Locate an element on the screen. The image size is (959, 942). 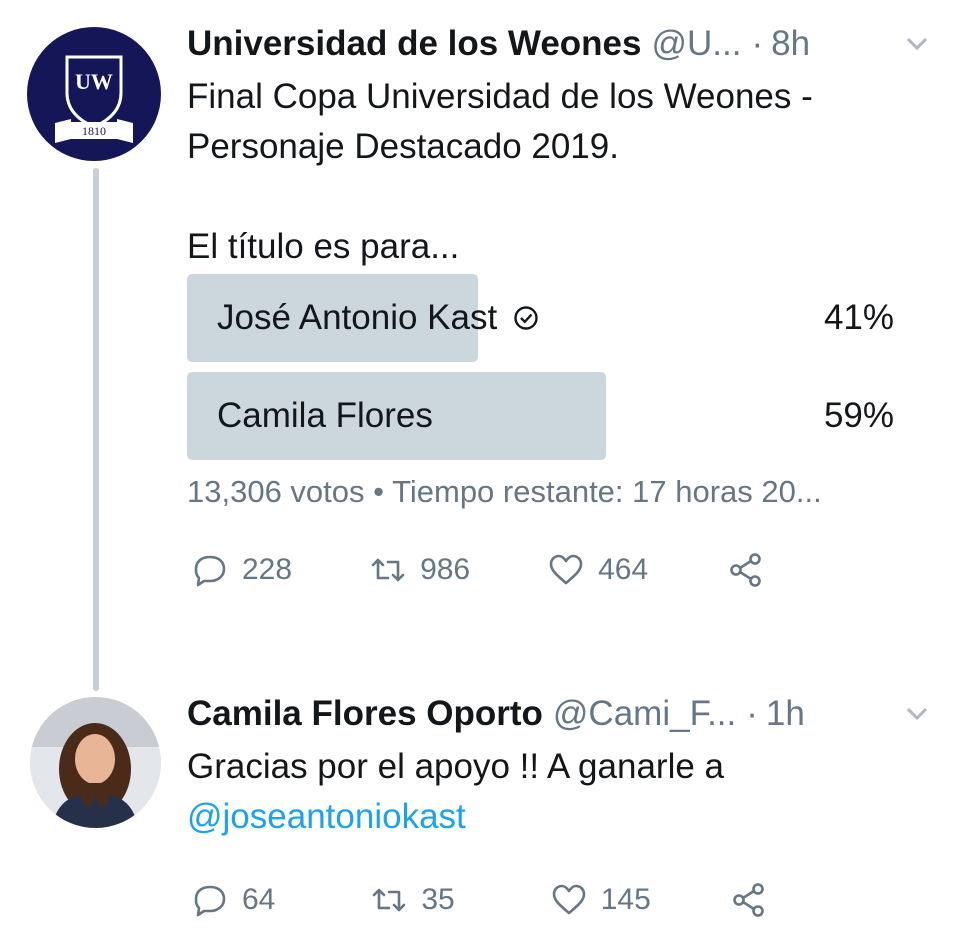
like-button: 145 is located at coordinates (601, 900).